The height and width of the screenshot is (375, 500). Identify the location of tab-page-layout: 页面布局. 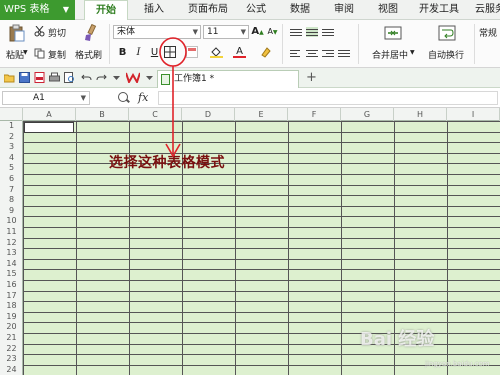
(208, 10).